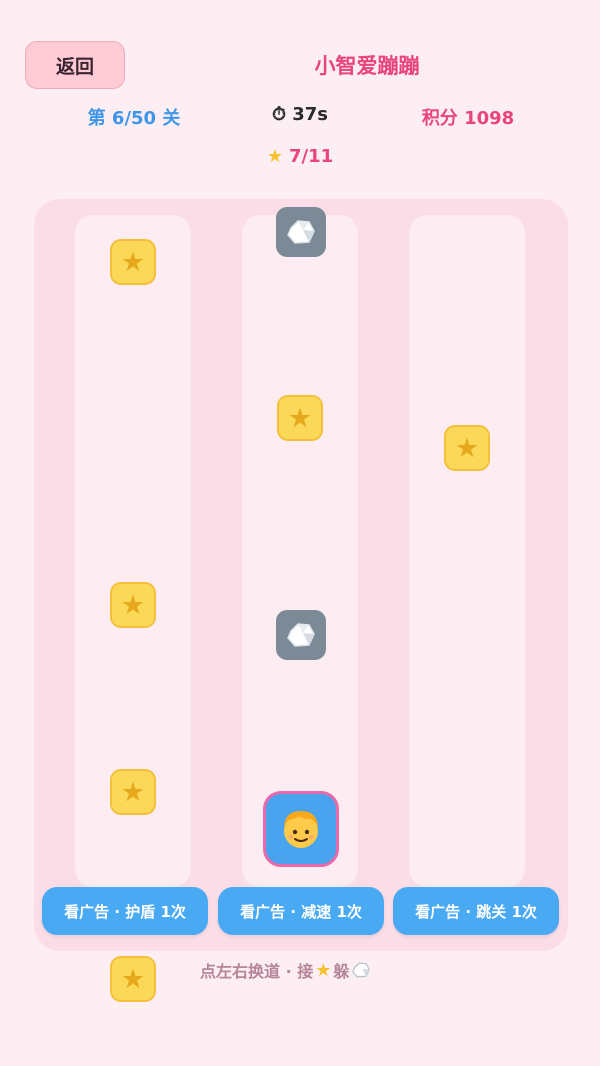 This screenshot has width=600, height=1066. Describe the element at coordinates (257, 971) in the screenshot. I see `hint-text-prefix: 点左右换道 · 接` at that location.